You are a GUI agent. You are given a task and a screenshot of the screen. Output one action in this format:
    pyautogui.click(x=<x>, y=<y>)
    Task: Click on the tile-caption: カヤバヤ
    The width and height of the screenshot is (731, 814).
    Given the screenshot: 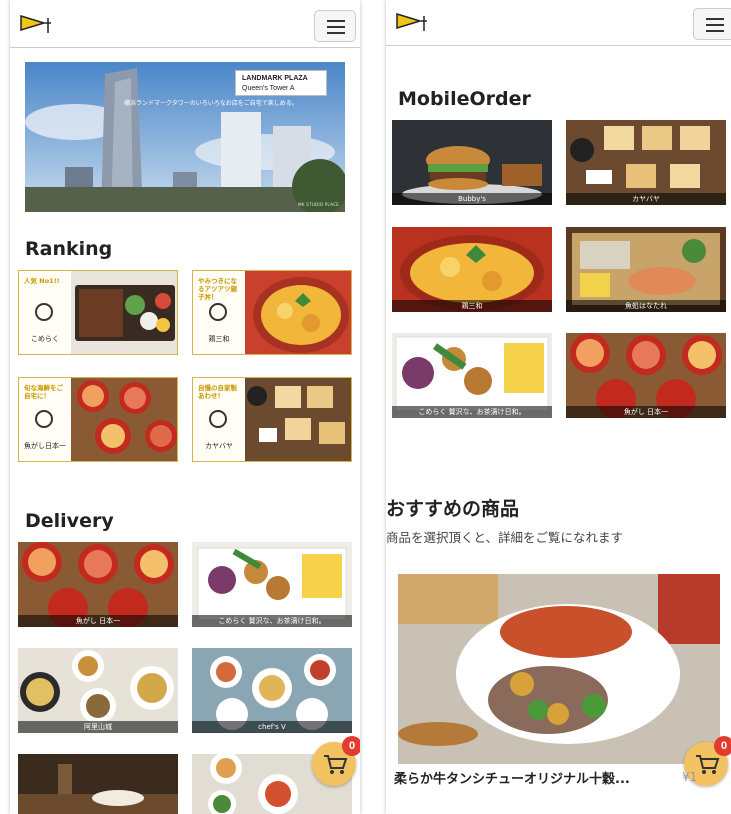 What is the action you would take?
    pyautogui.click(x=646, y=199)
    